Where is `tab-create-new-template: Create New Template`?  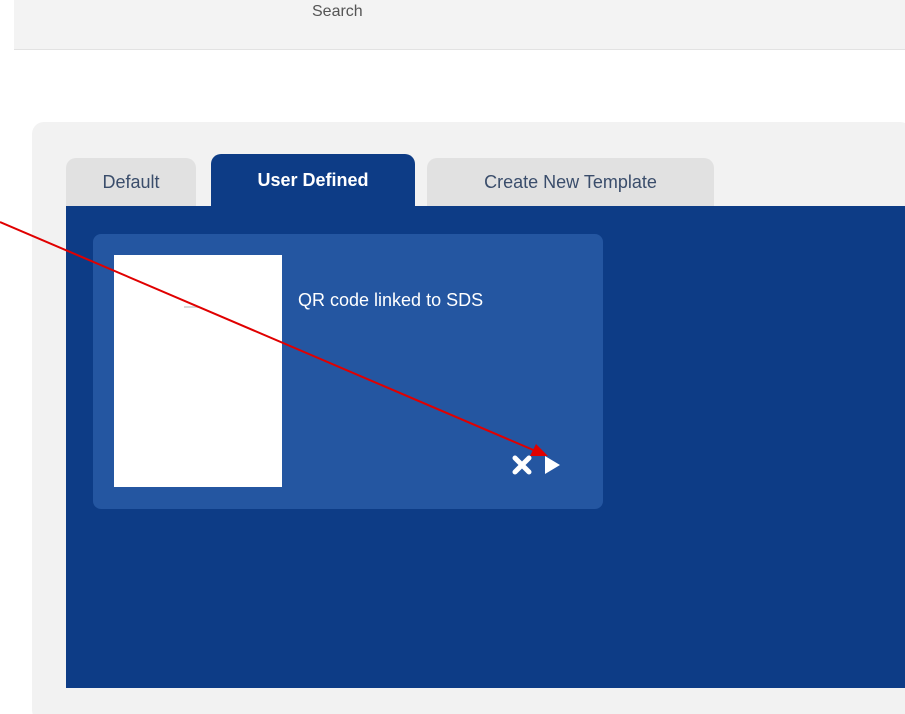 tab-create-new-template: Create New Template is located at coordinates (570, 182).